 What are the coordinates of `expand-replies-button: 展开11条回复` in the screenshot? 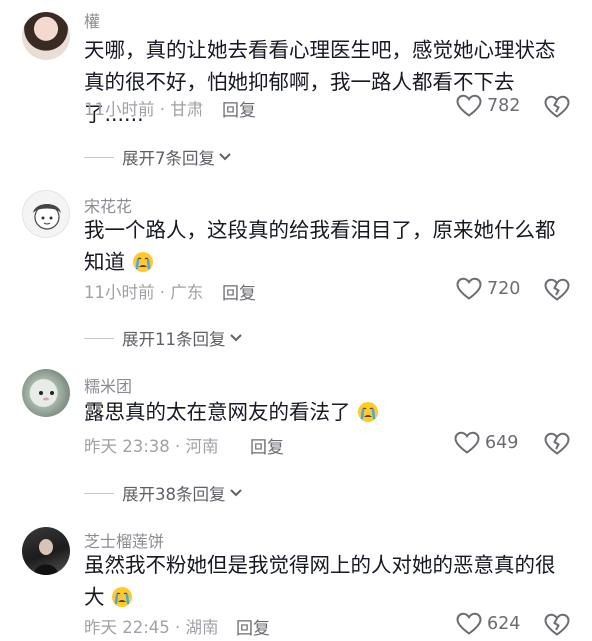 It's located at (163, 338).